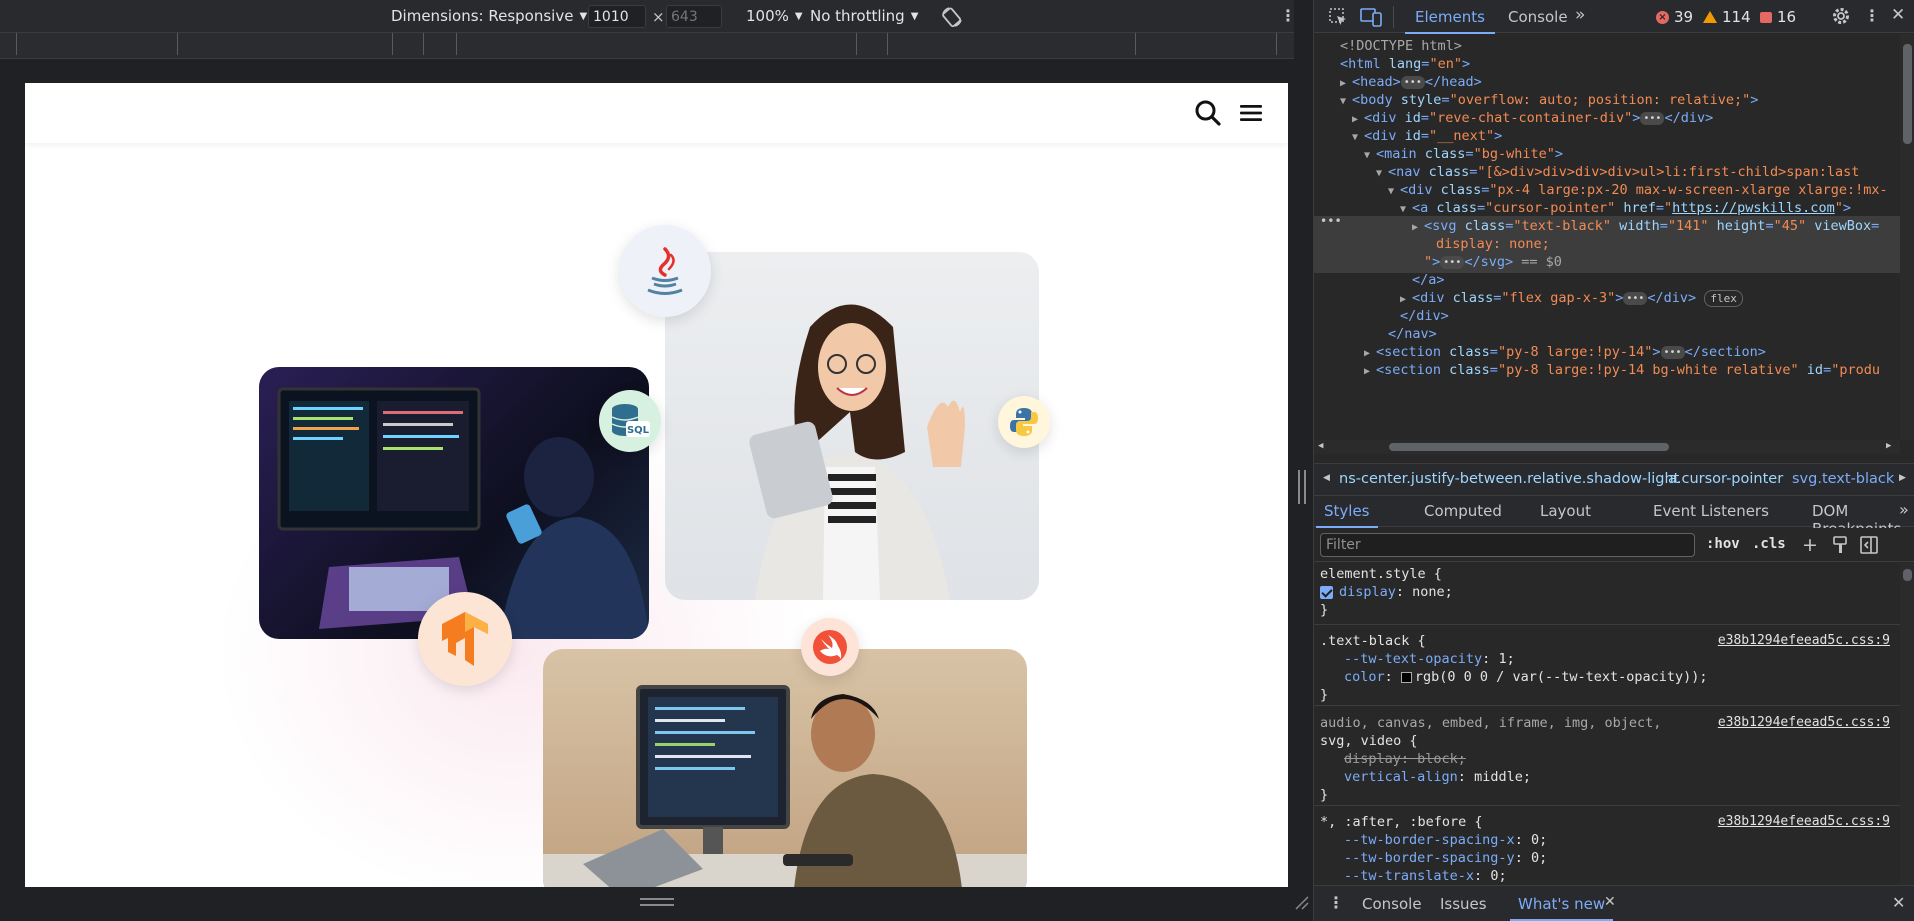 This screenshot has height=921, width=1914. I want to click on property-value: 1;, so click(1506, 659).